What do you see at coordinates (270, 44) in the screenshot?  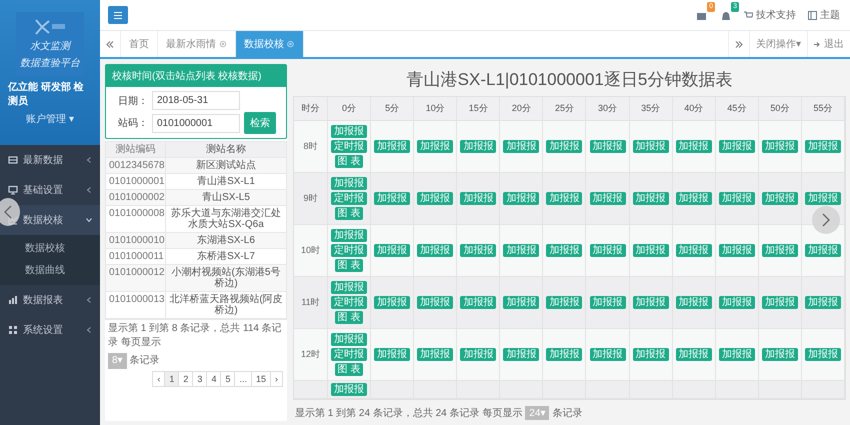 I see `tab: 数据校核 ⊙` at bounding box center [270, 44].